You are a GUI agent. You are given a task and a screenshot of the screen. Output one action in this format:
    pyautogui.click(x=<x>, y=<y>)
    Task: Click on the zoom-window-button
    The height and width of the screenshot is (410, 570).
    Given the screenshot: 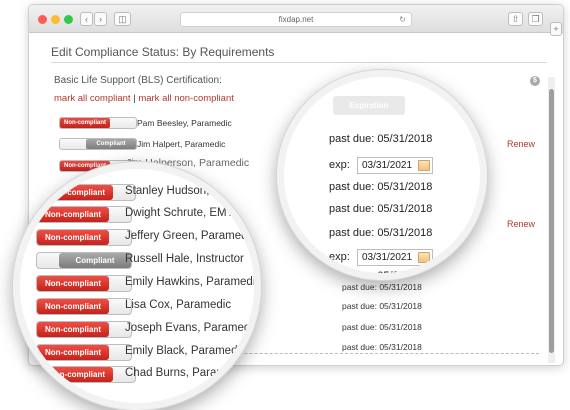 What is the action you would take?
    pyautogui.click(x=68, y=19)
    